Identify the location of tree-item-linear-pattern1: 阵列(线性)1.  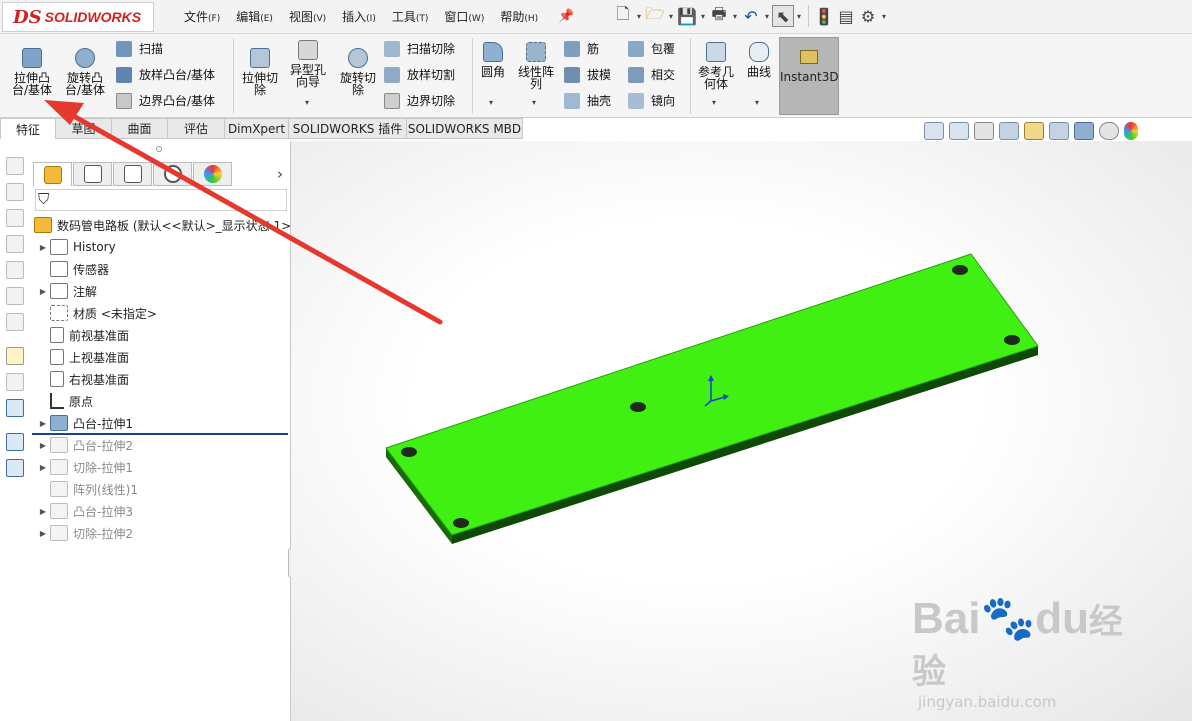
(87, 489).